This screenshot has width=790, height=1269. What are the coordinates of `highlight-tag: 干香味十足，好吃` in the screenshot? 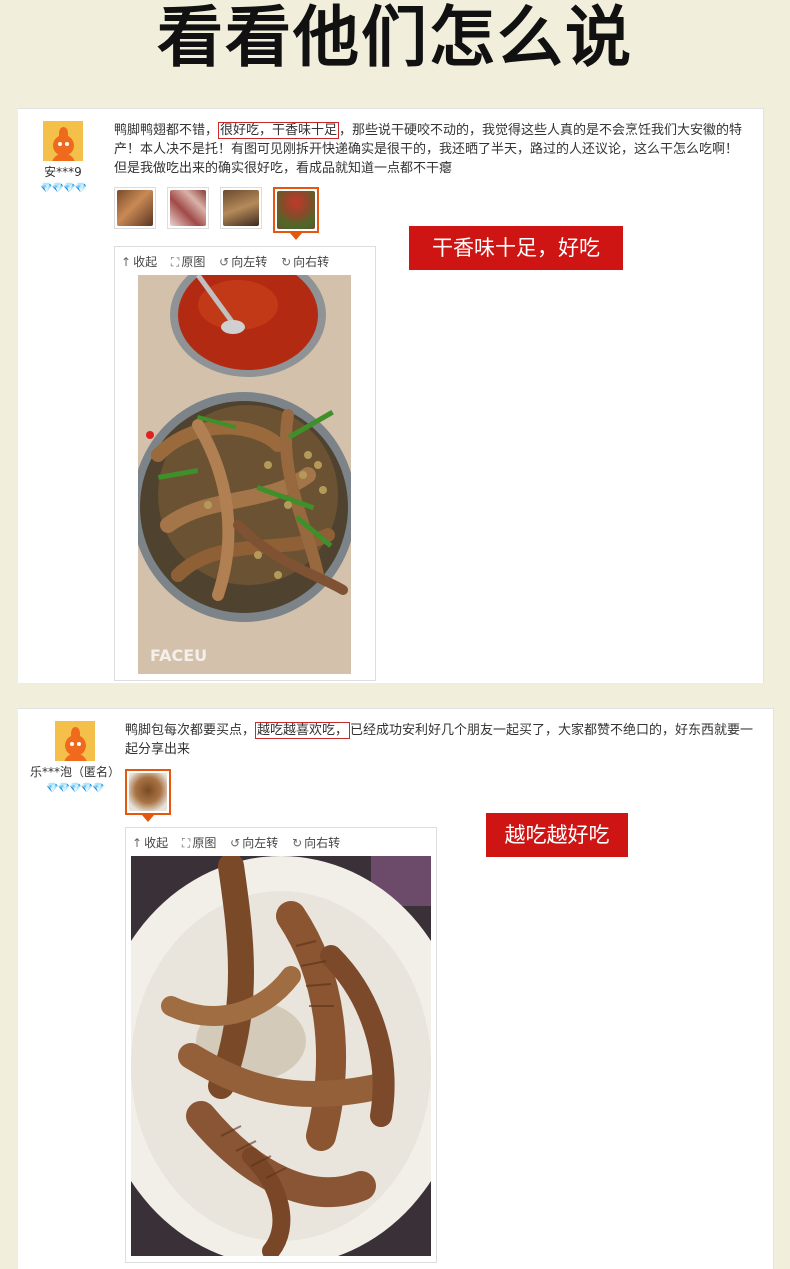 It's located at (516, 248).